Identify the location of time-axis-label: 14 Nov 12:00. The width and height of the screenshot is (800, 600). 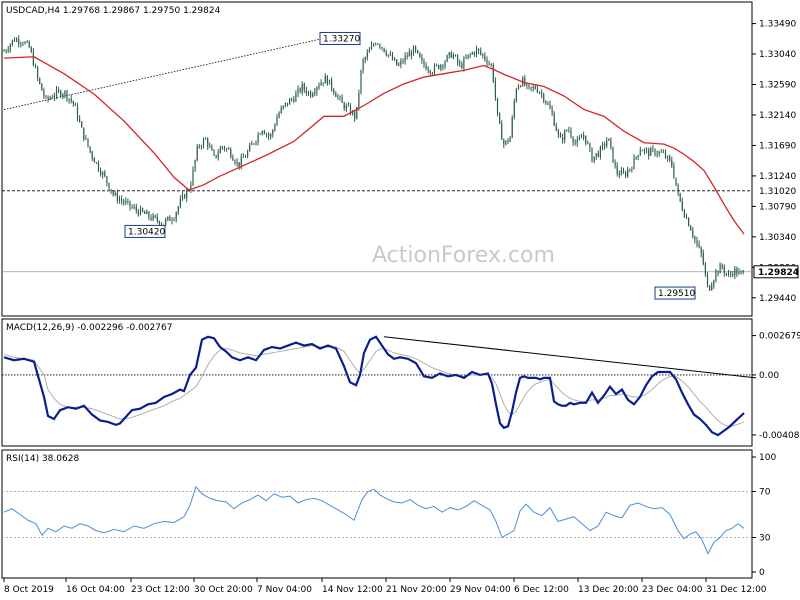
(352, 590).